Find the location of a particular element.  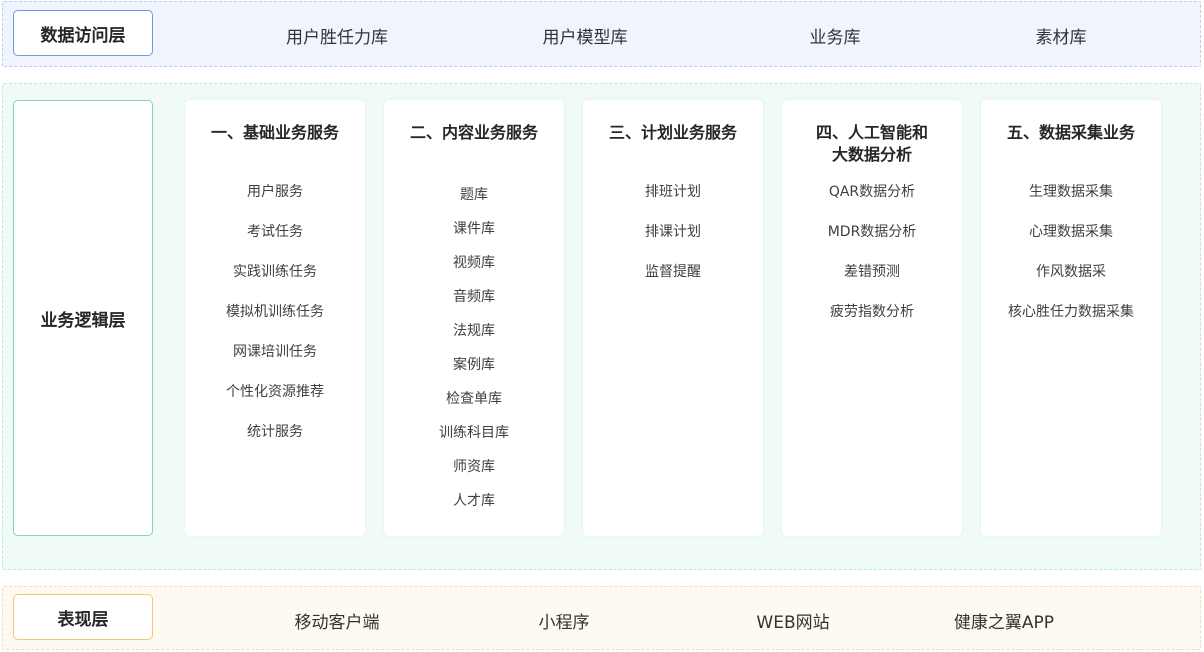

list-item: 训练科目库 is located at coordinates (474, 433).